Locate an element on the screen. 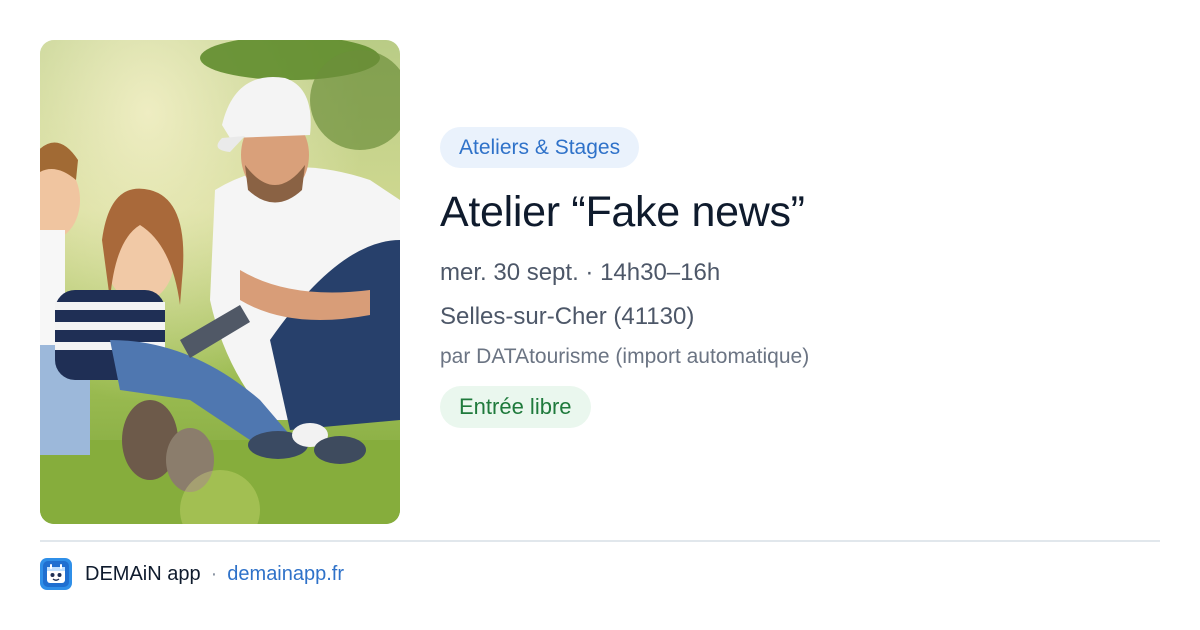  divider is located at coordinates (600, 541).